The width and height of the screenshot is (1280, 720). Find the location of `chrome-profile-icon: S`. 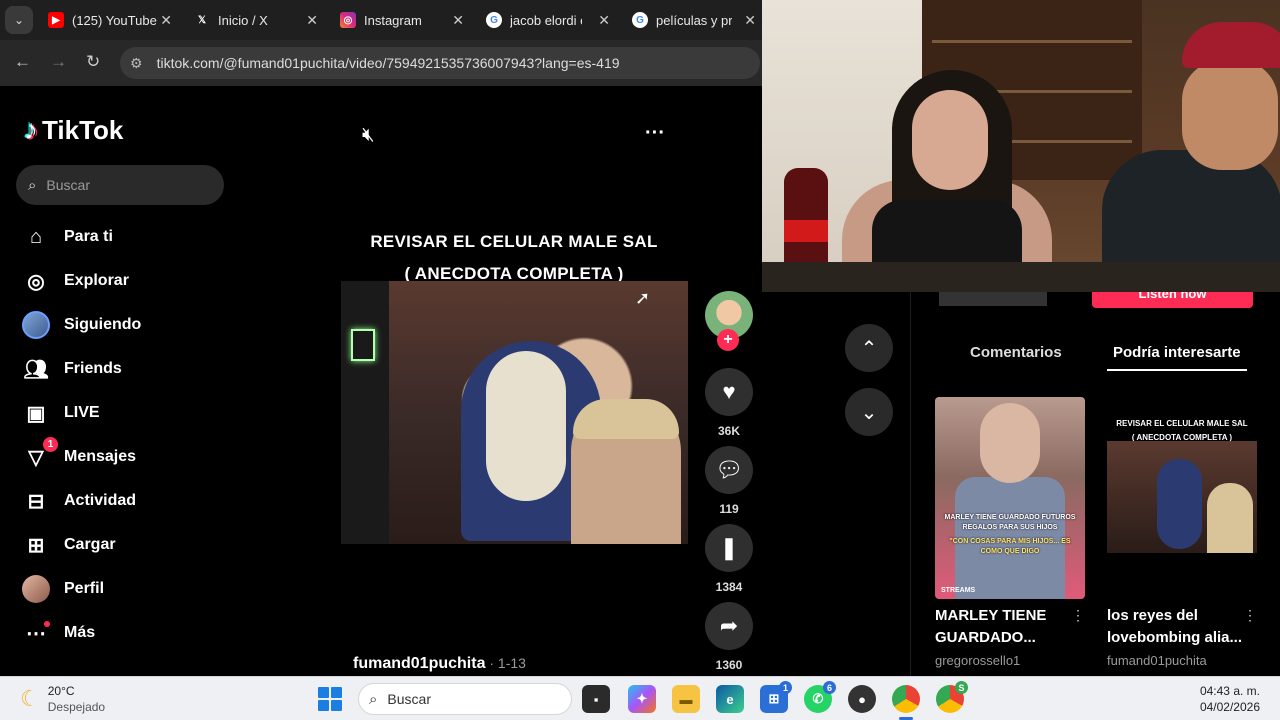

chrome-profile-icon: S is located at coordinates (952, 697).